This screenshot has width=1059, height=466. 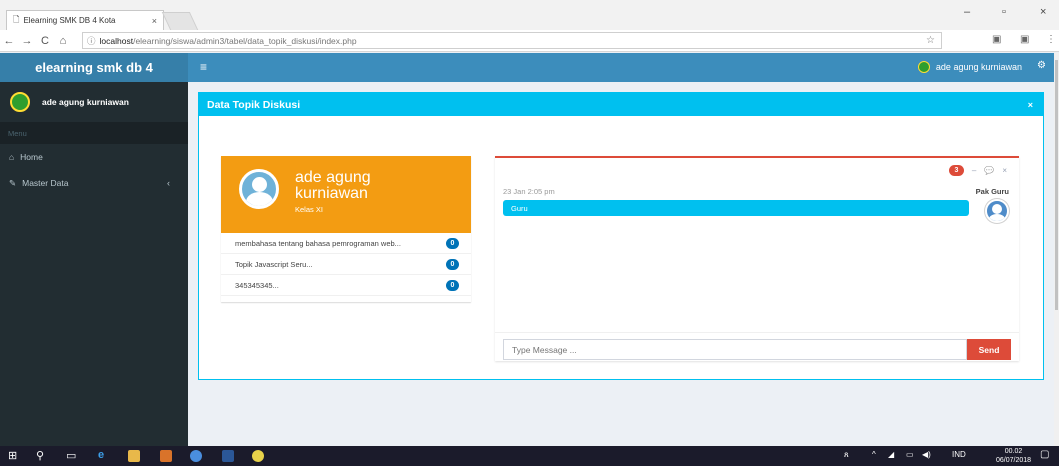 I want to click on windows-start-icon: ⊞, so click(x=12, y=455).